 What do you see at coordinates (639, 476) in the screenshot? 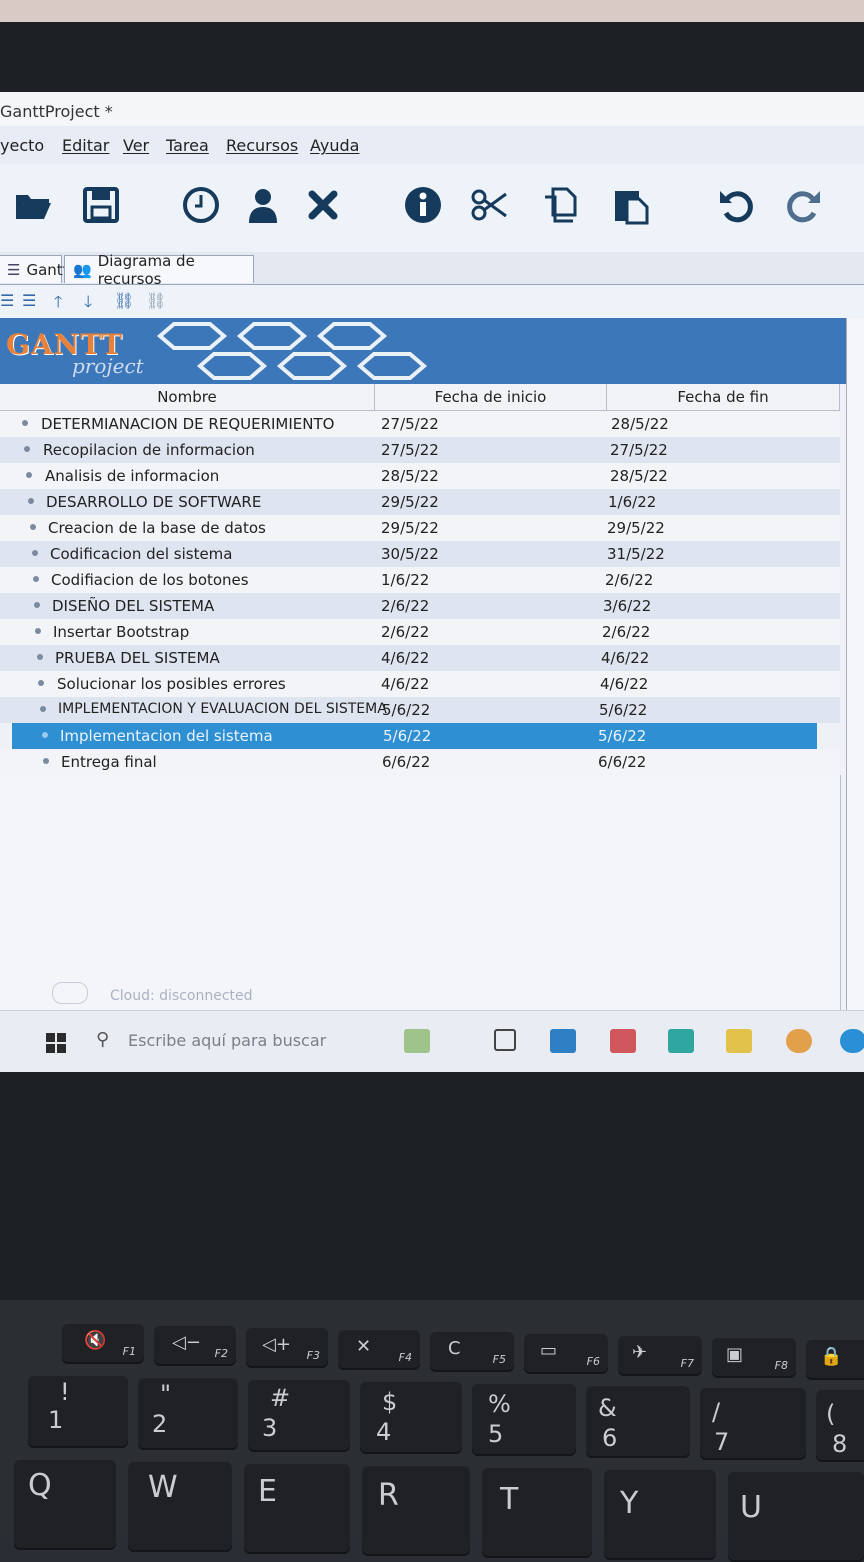
I see `task-end: 28/5/22` at bounding box center [639, 476].